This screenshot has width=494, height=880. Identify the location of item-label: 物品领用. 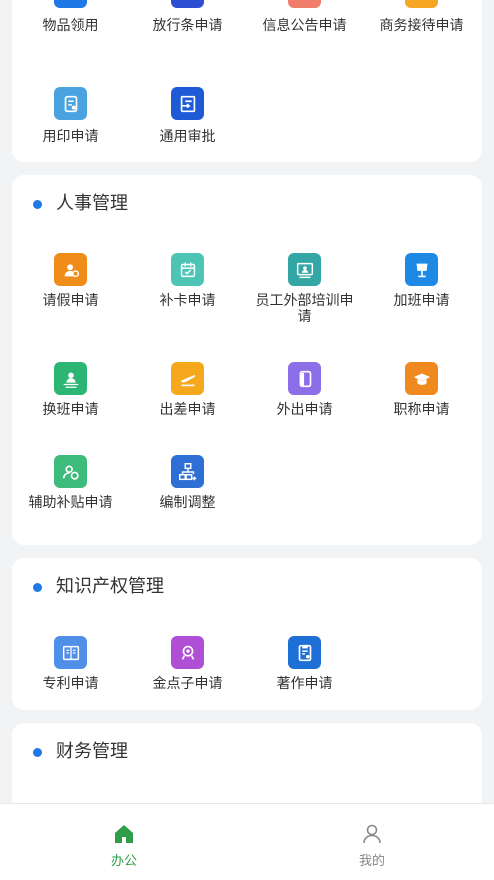
(70, 26).